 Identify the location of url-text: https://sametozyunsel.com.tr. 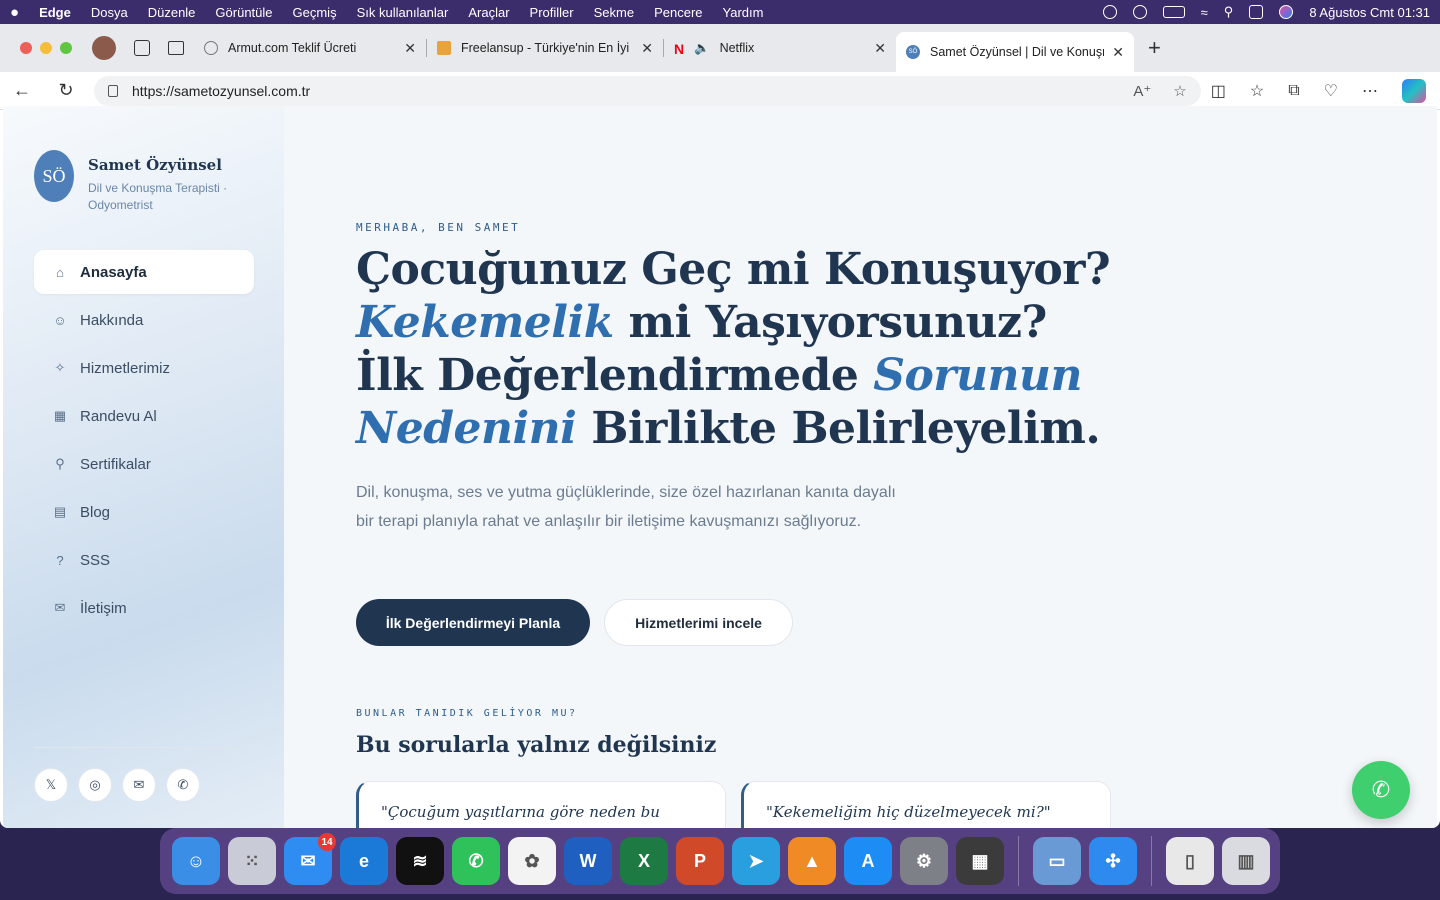
(221, 91).